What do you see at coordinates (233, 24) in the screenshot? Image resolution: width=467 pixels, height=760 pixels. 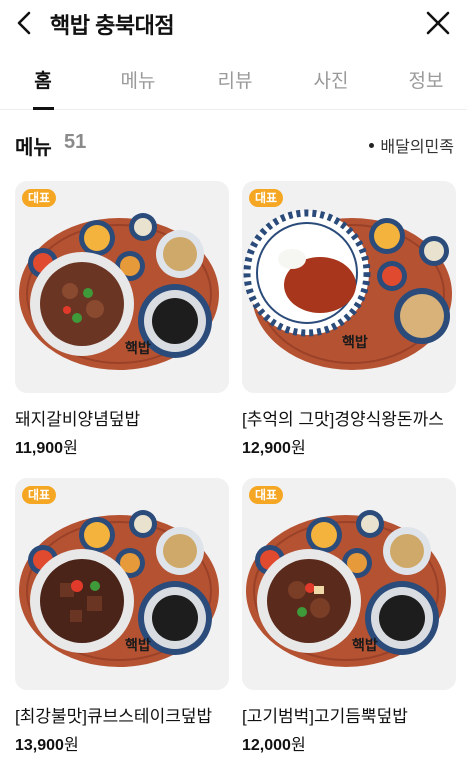 I see `header: 핵밥 충북대점` at bounding box center [233, 24].